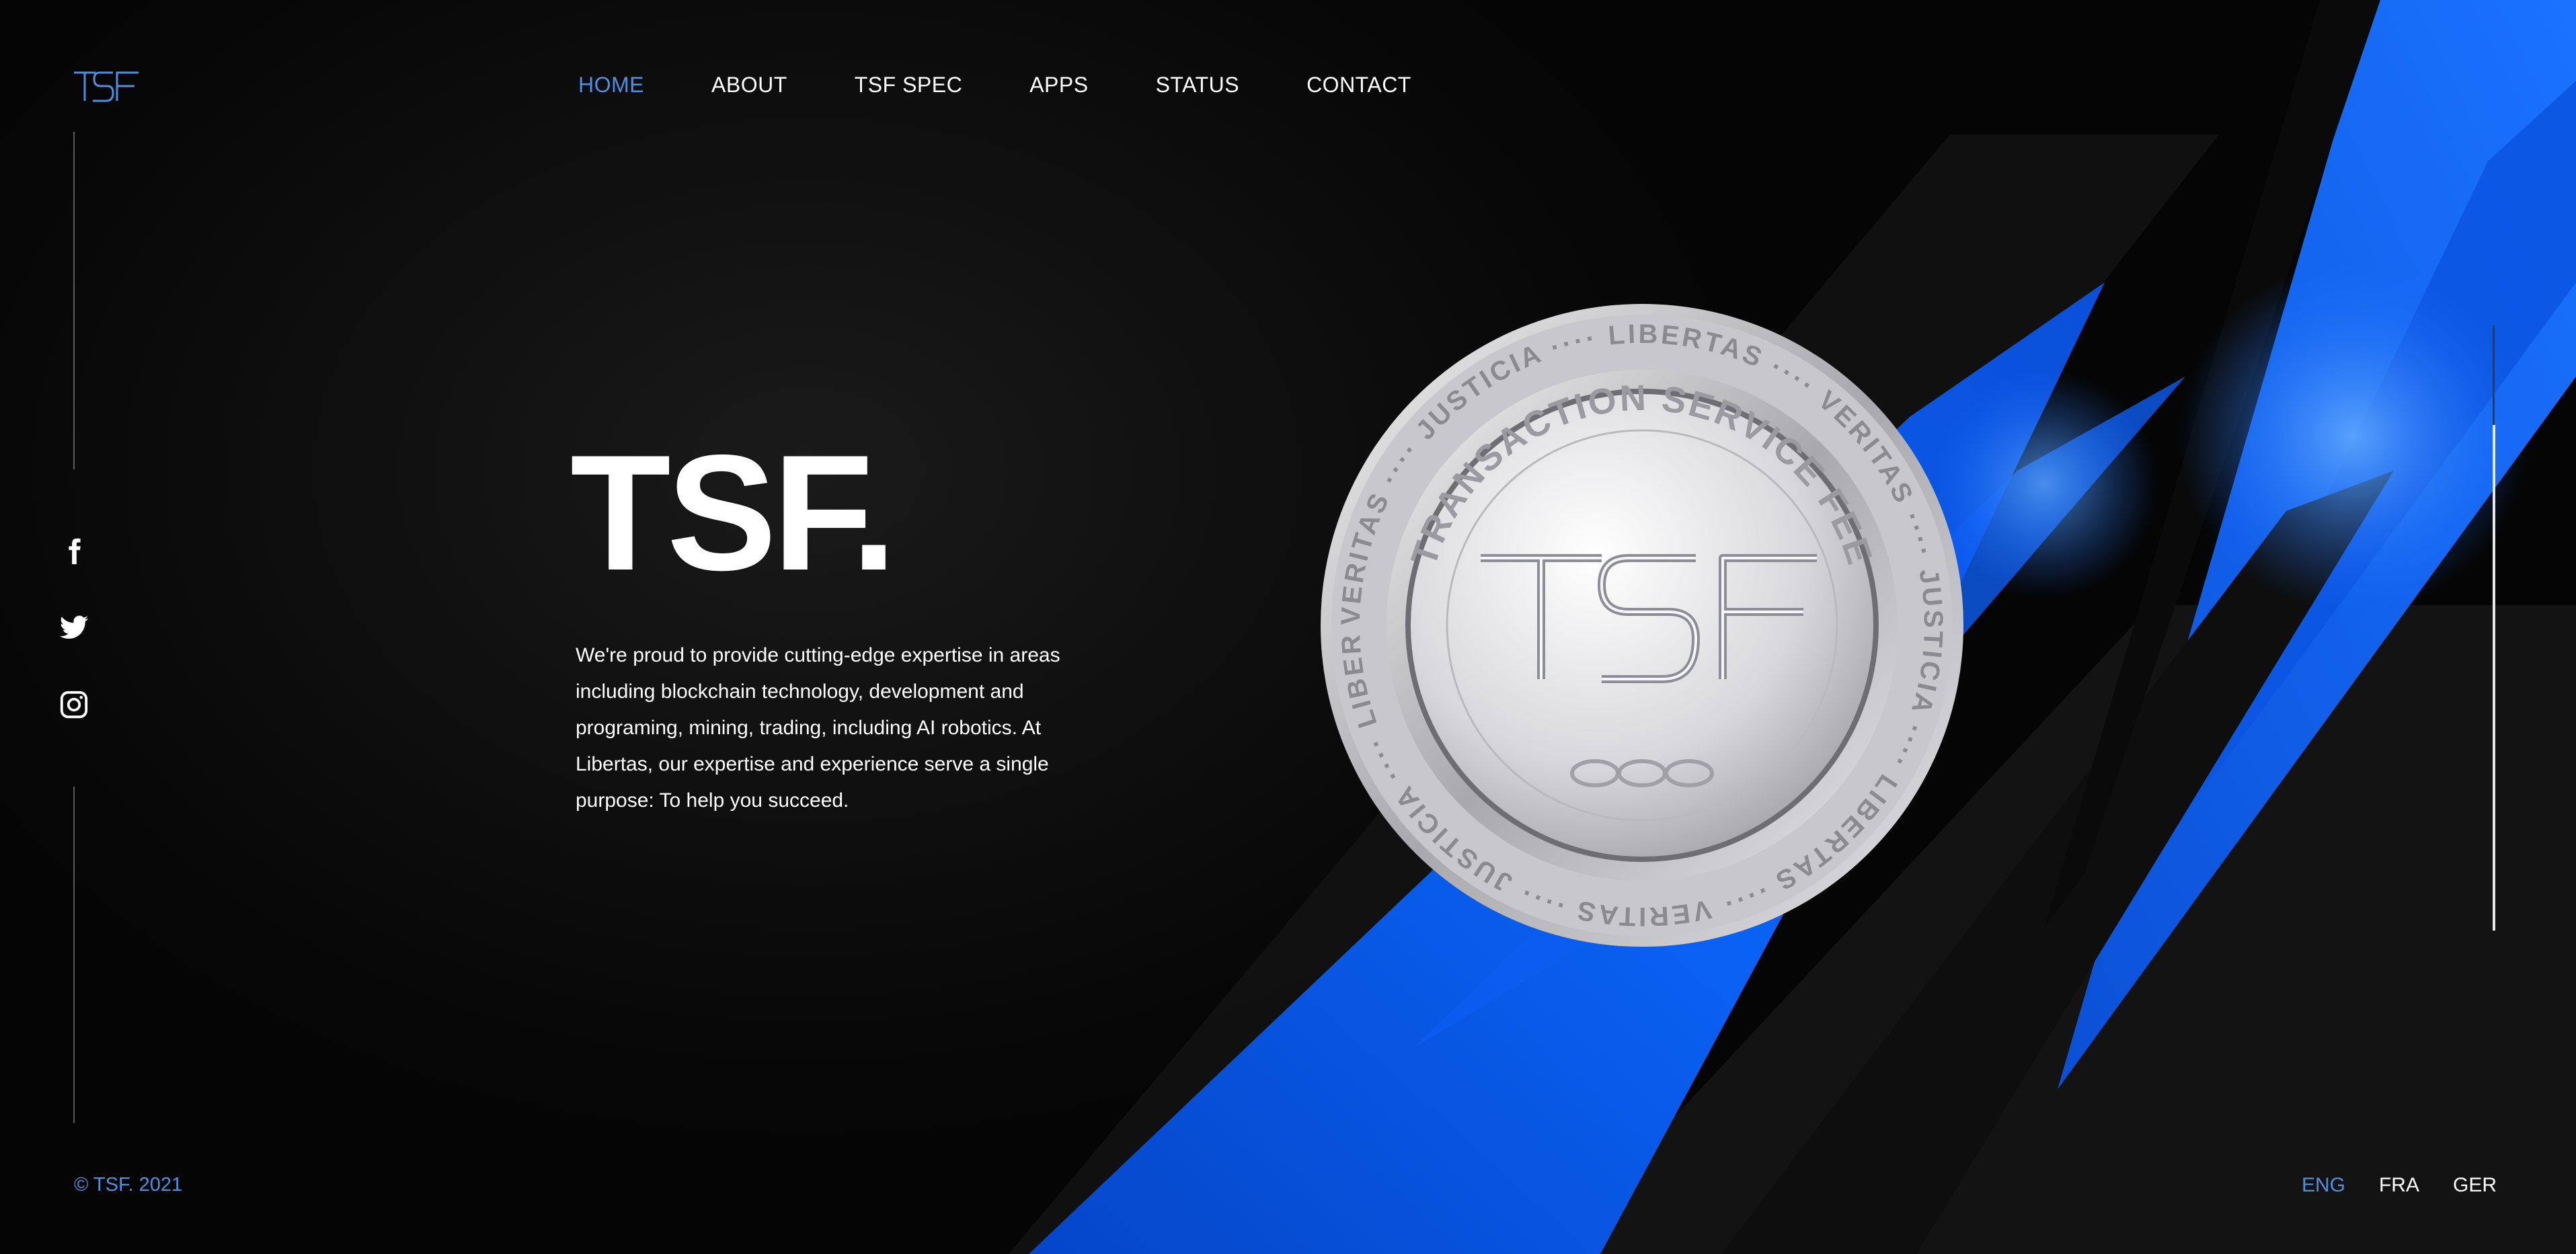 The height and width of the screenshot is (1254, 2576). I want to click on twitter-icon, so click(74, 627).